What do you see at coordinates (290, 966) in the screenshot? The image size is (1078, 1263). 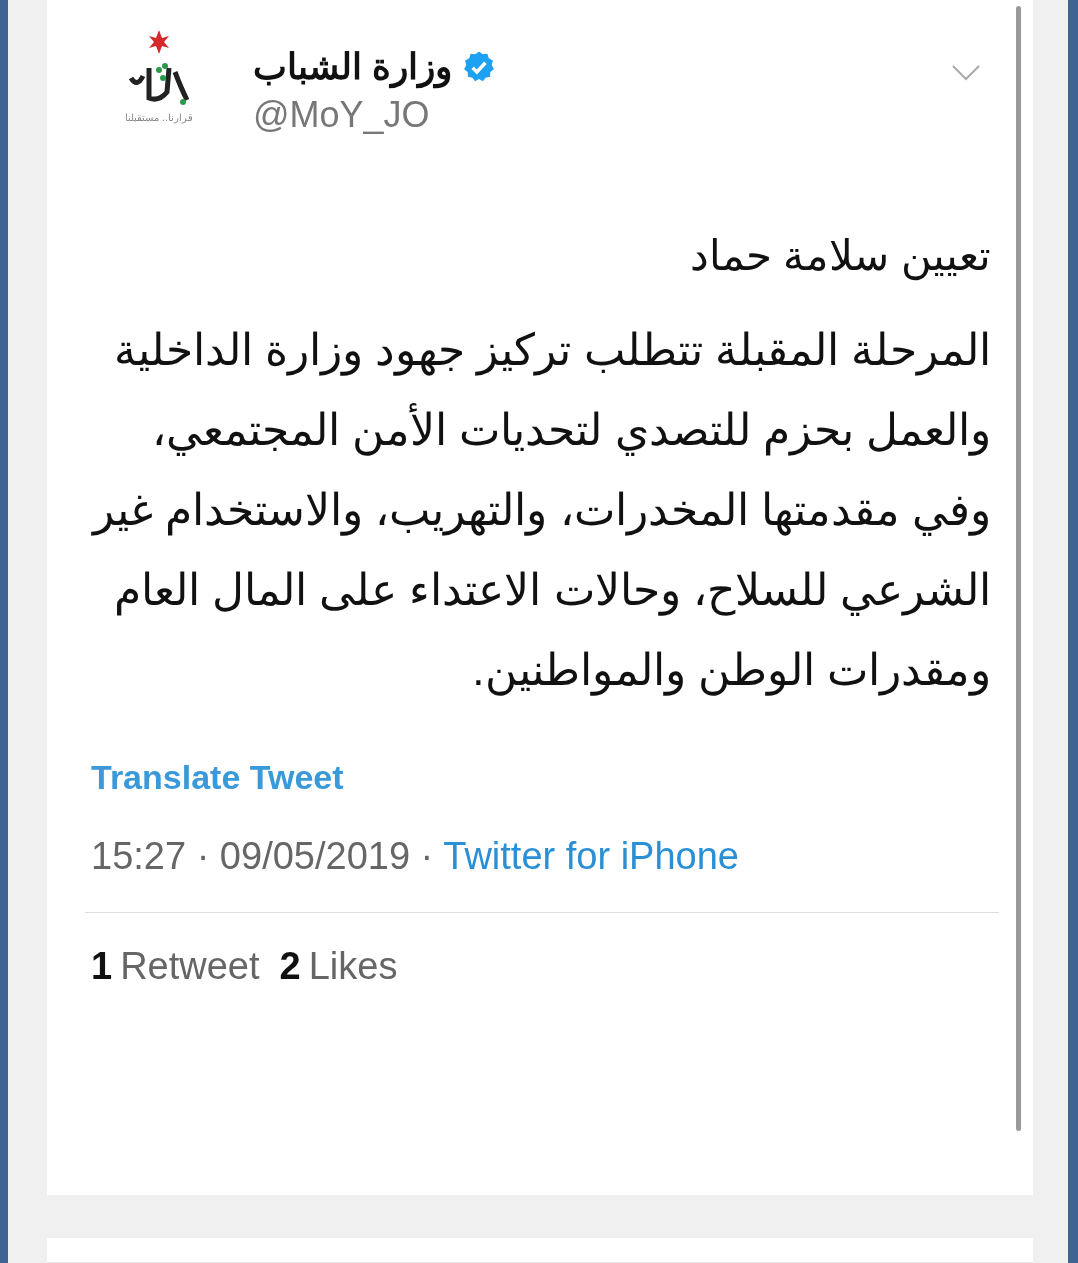 I see `stat-count: 2` at bounding box center [290, 966].